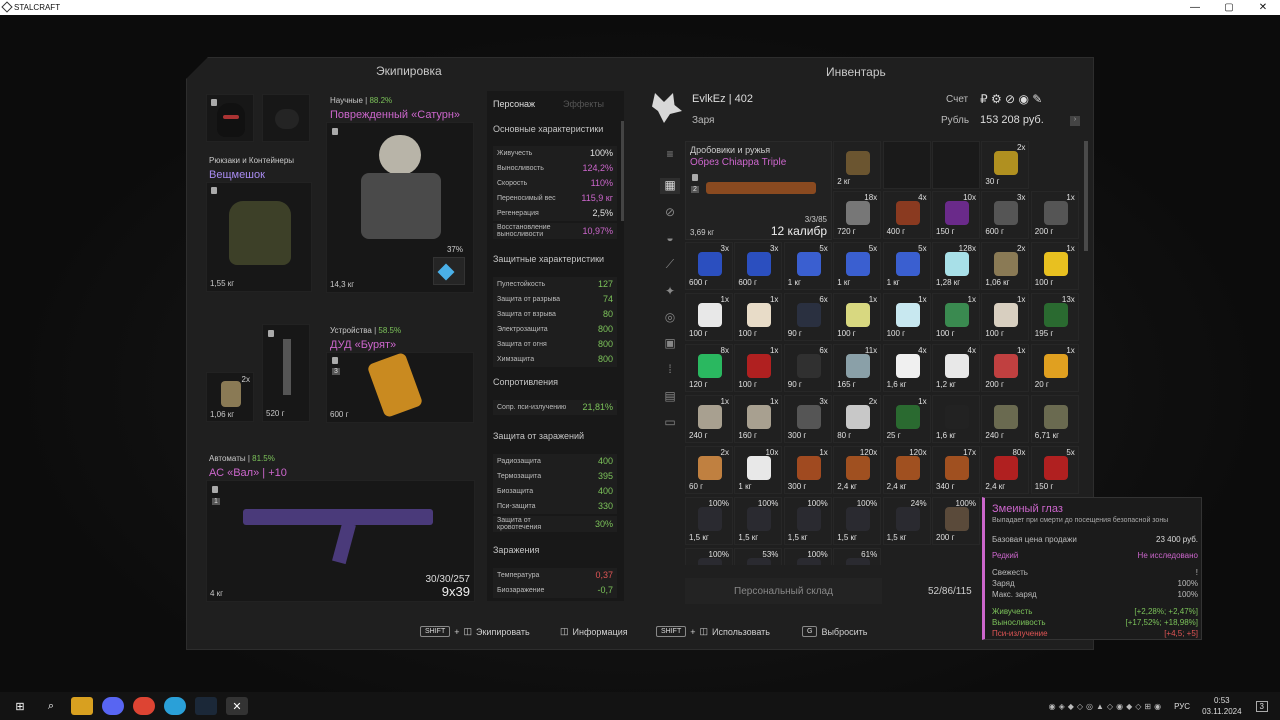  Describe the element at coordinates (206, 706) in the screenshot. I see `steam-icon` at that location.